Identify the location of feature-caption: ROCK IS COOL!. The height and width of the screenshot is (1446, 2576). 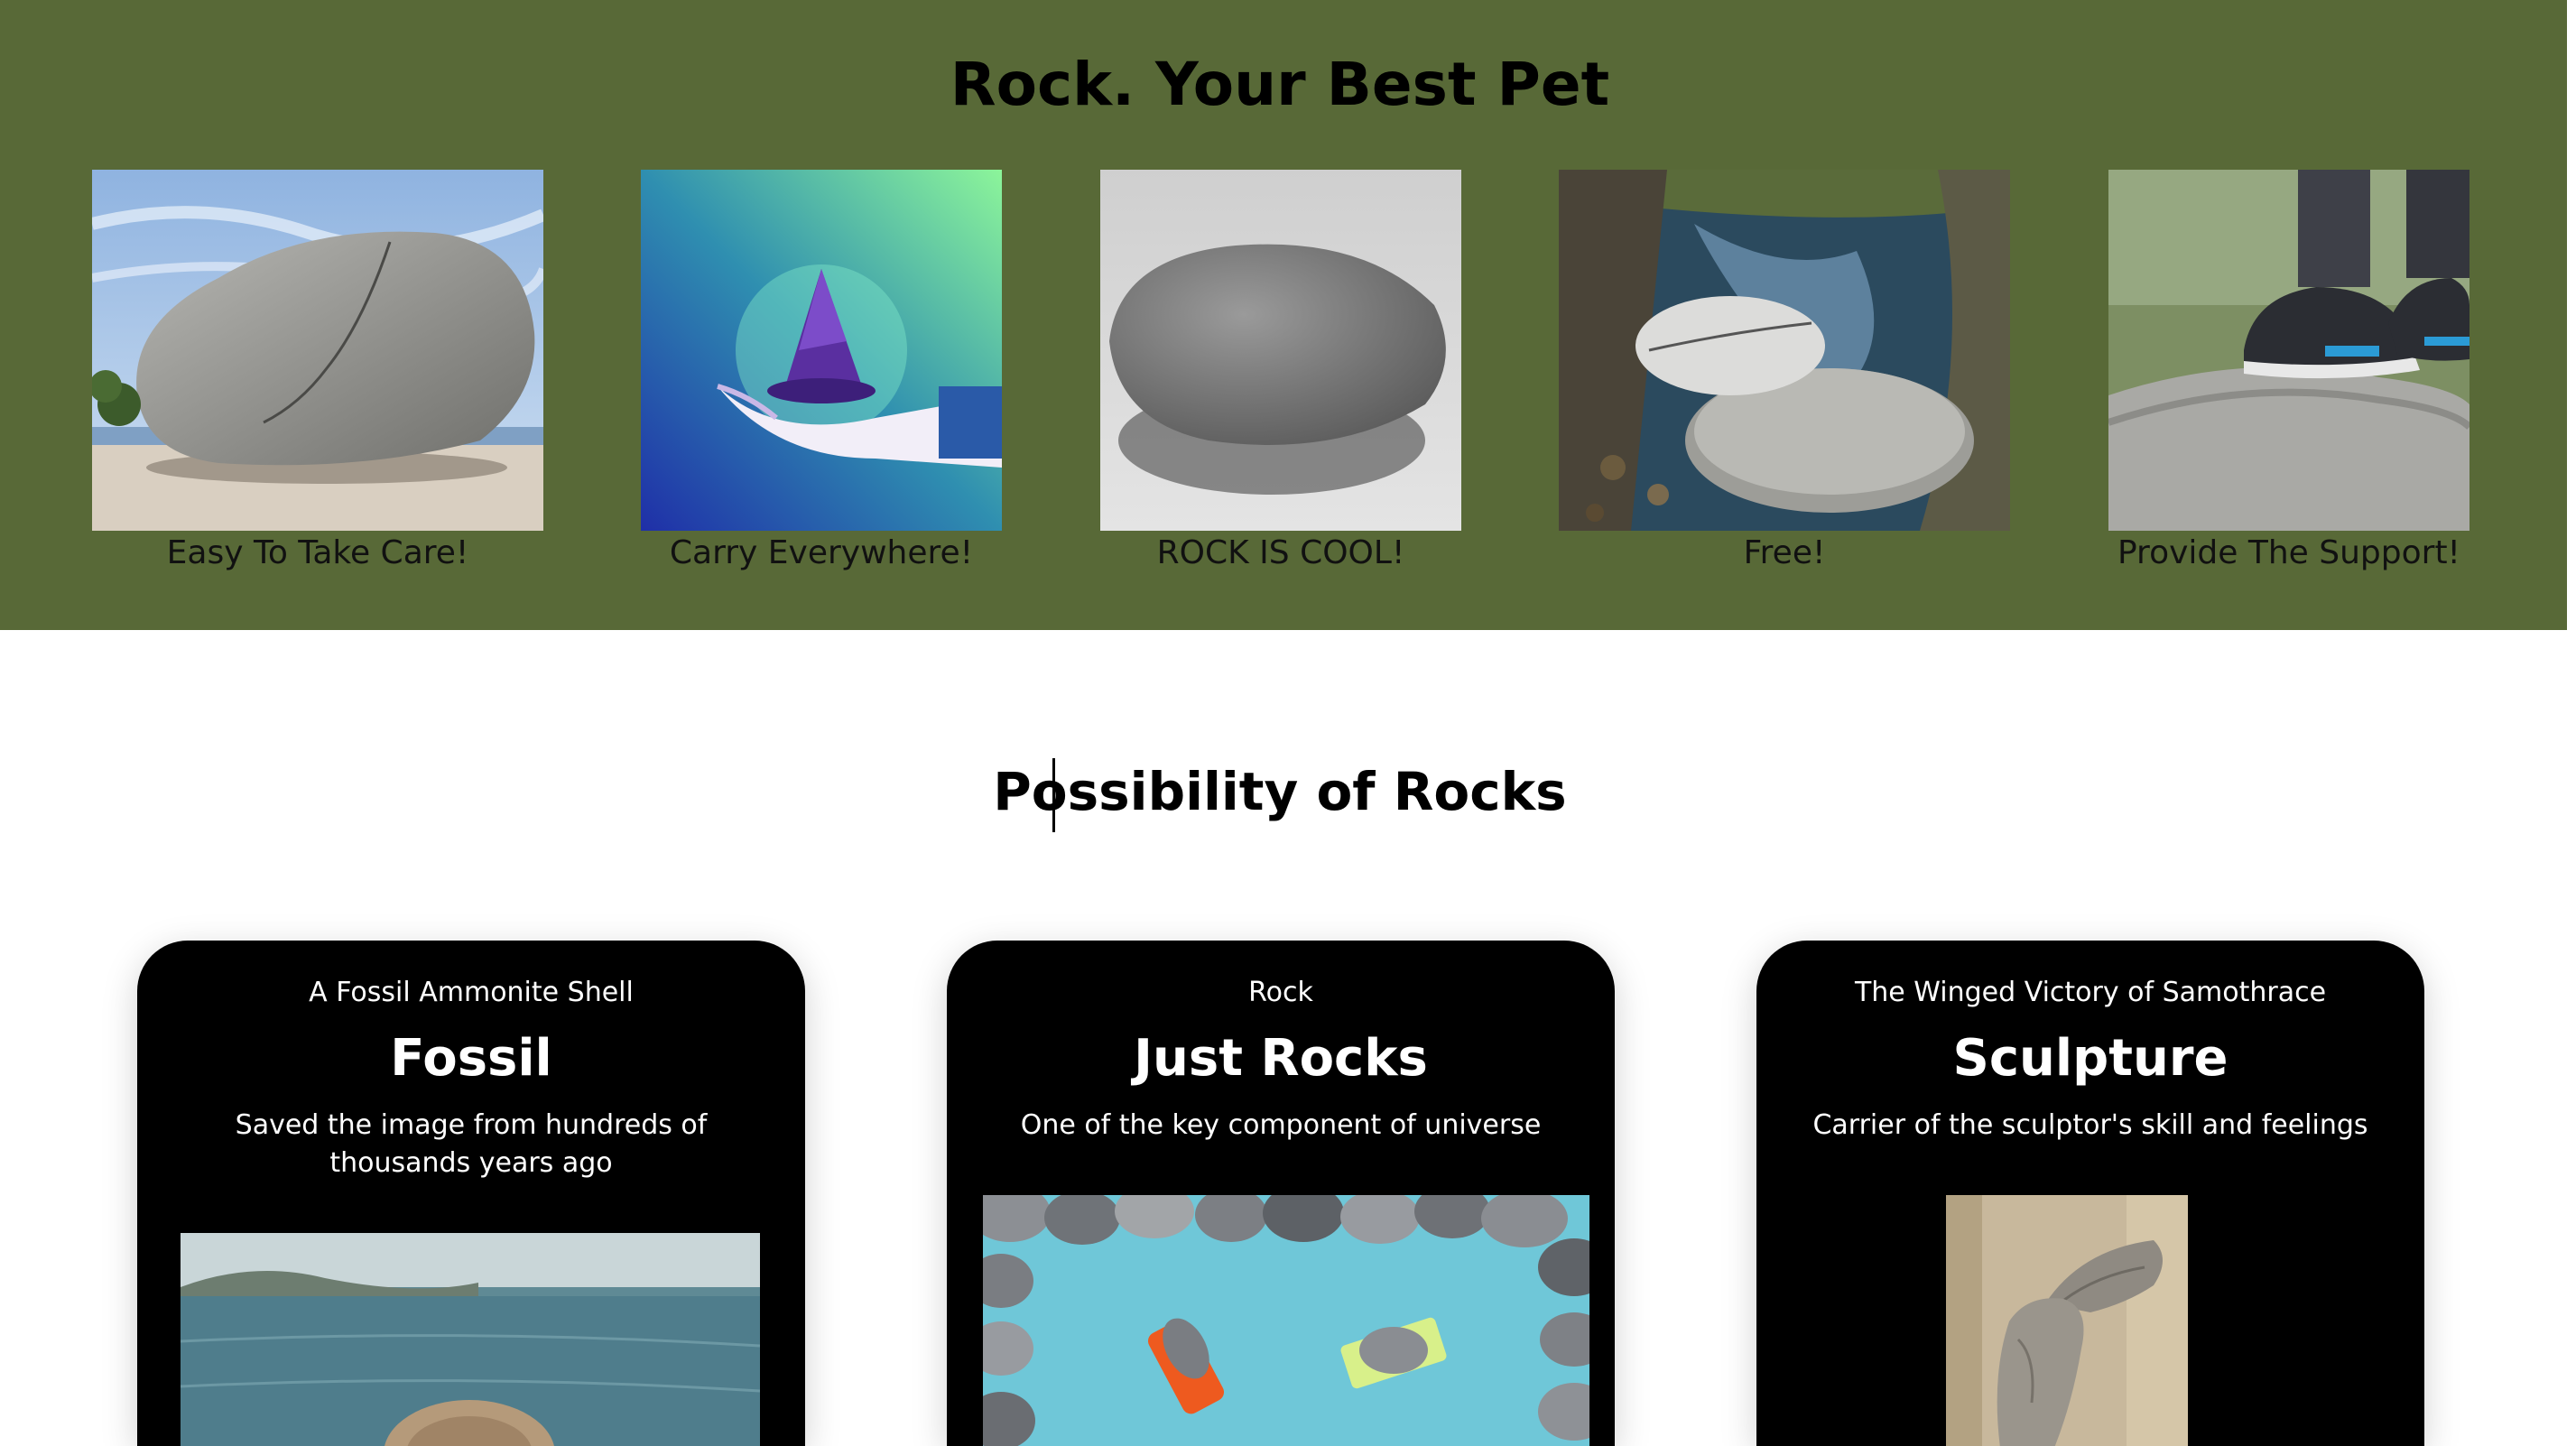
(1280, 552).